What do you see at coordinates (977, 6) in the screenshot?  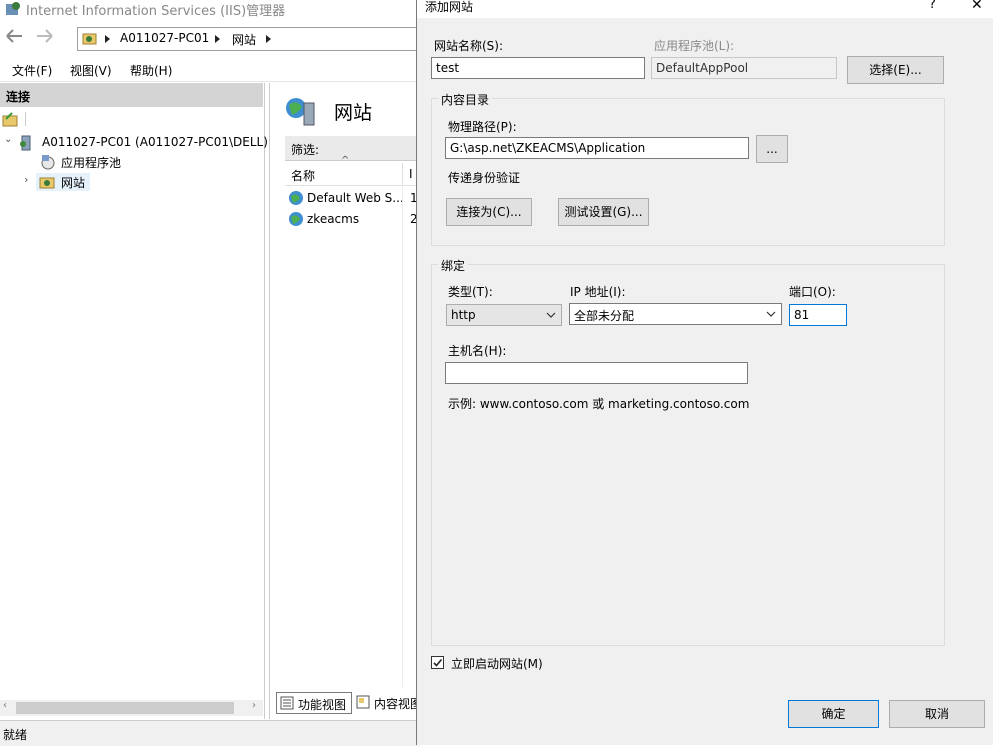 I see `close-icon: ✕` at bounding box center [977, 6].